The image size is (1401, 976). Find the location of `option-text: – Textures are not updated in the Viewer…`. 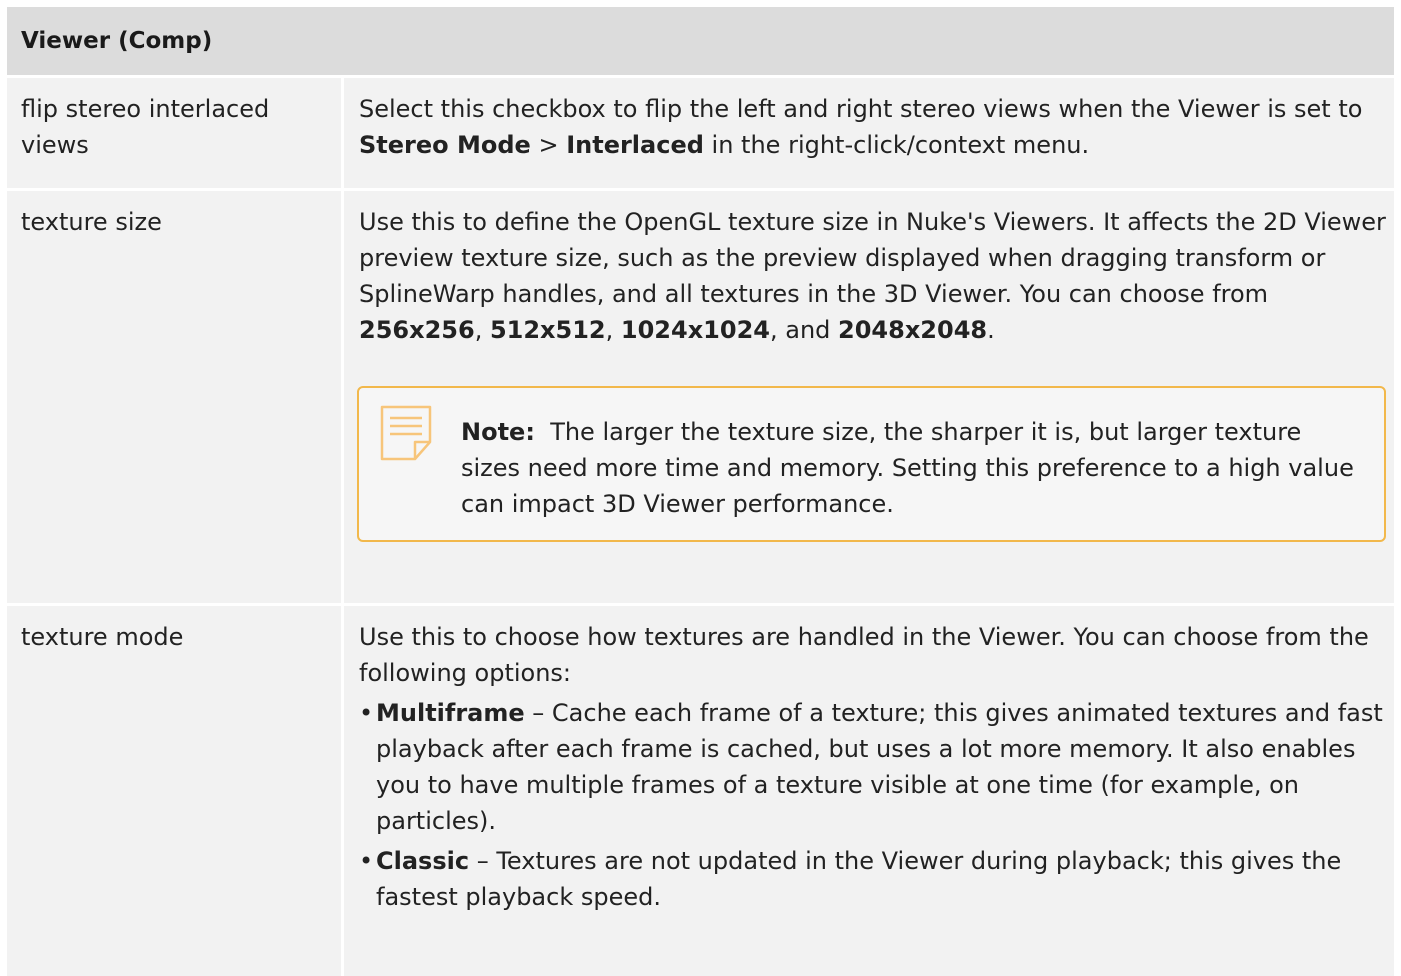

option-text: – Textures are not updated in the Viewer… is located at coordinates (859, 879).